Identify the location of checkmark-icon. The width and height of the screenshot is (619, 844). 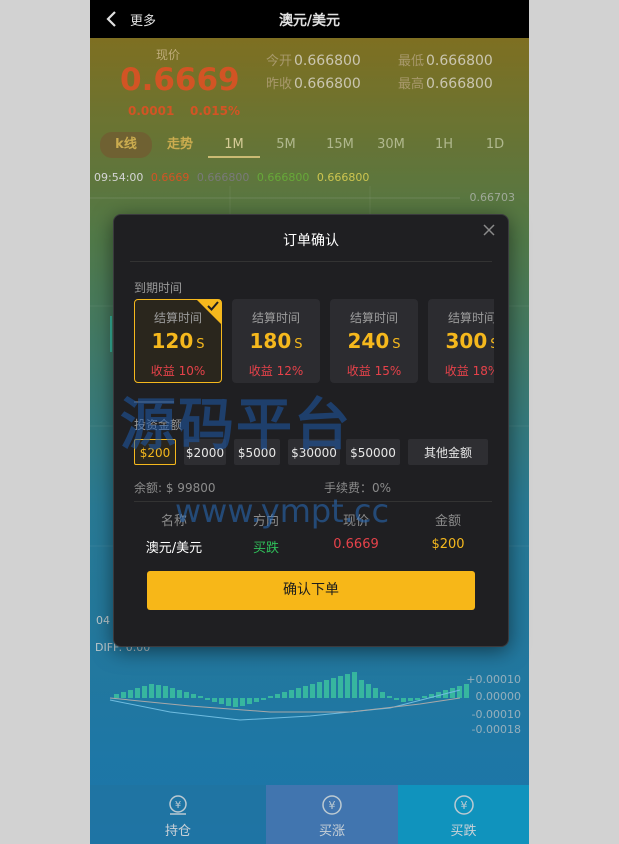
(213, 306).